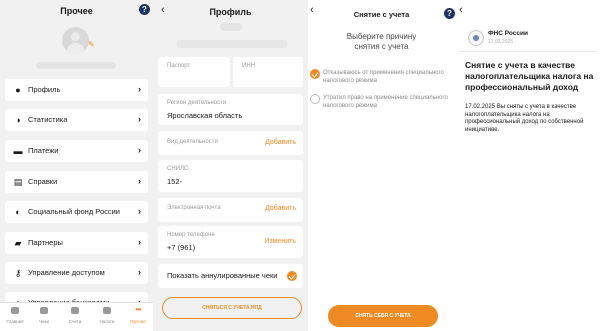 The image size is (602, 331). What do you see at coordinates (268, 72) in the screenshot?
I see `inn-field: ИНН` at bounding box center [268, 72].